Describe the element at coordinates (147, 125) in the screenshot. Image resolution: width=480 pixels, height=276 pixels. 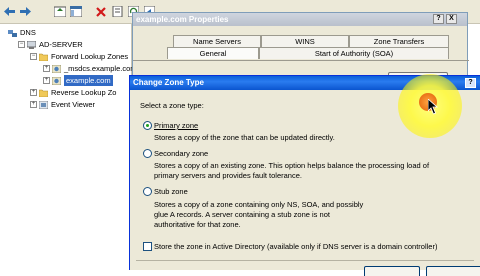
I see `primary-zone-radio` at that location.